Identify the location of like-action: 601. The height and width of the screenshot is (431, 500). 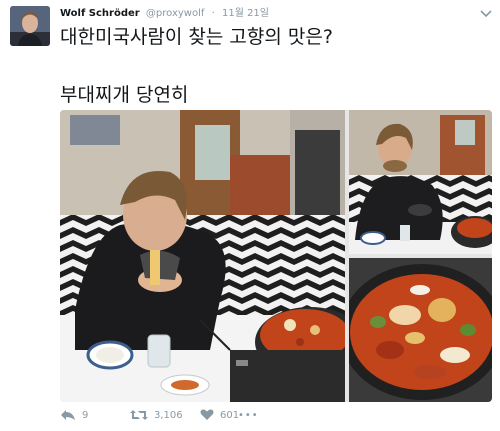
(219, 415).